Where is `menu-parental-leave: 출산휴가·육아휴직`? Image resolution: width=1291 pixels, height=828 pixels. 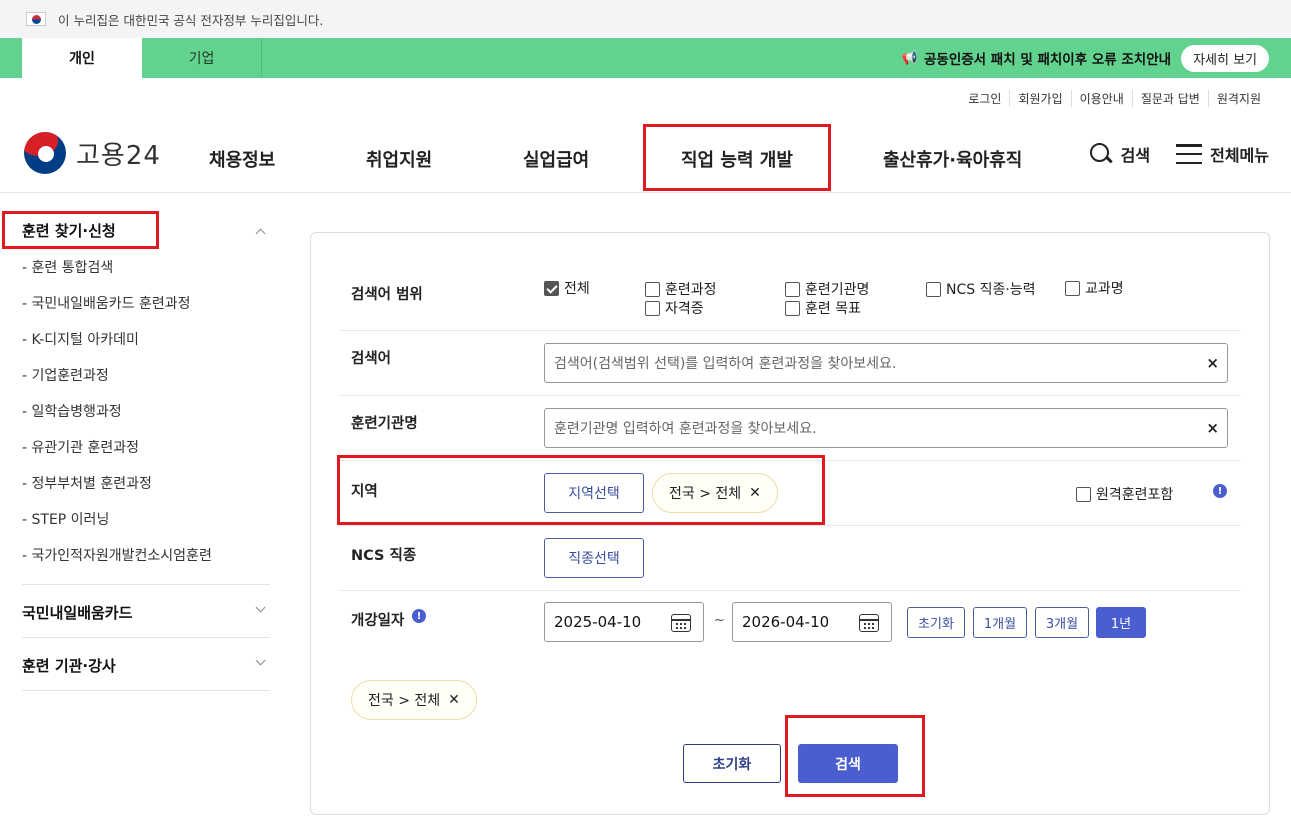 menu-parental-leave: 출산휴가·육아휴직 is located at coordinates (952, 159).